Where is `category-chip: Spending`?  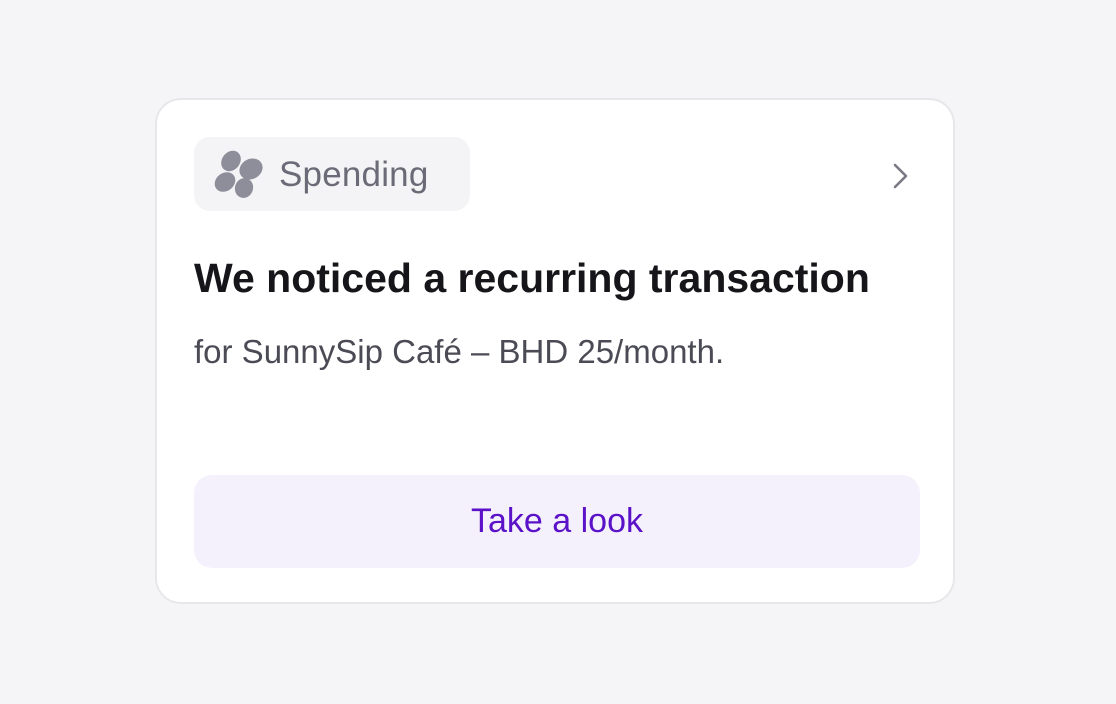
category-chip: Spending is located at coordinates (332, 174).